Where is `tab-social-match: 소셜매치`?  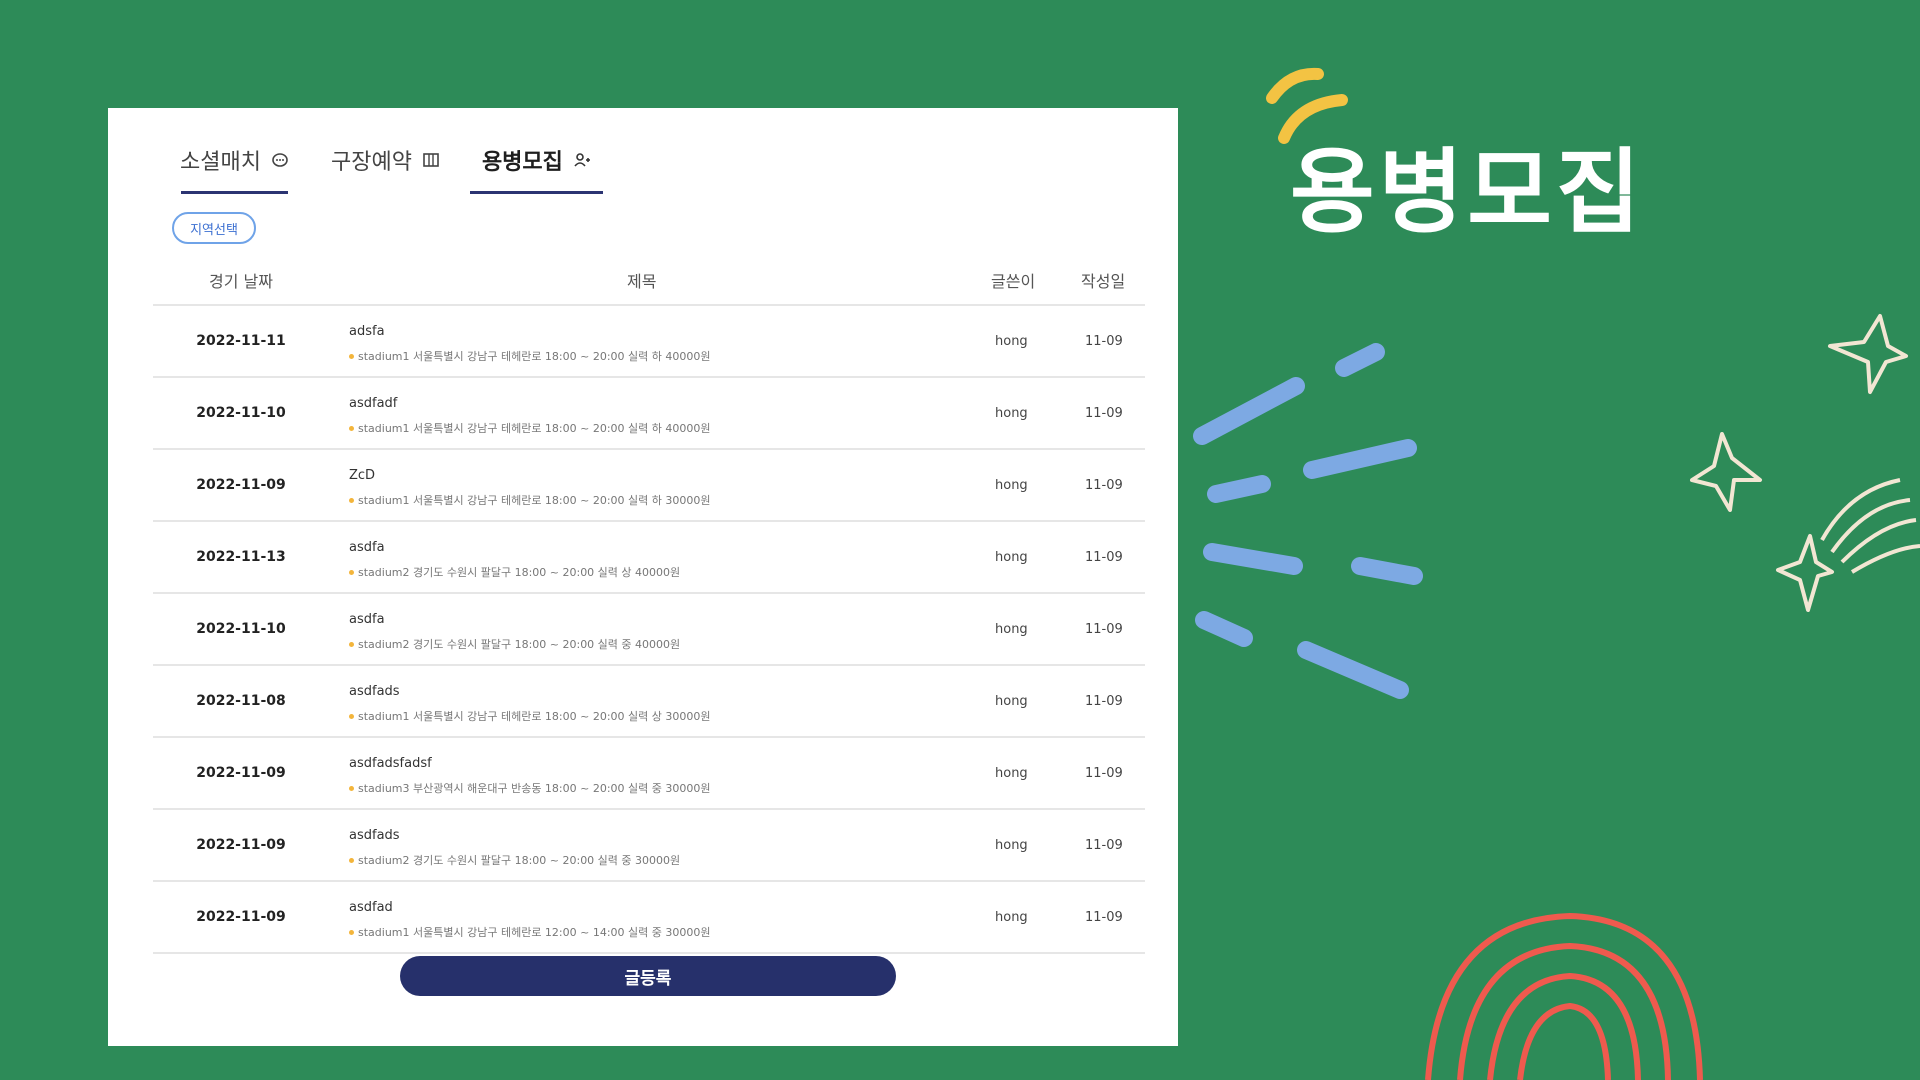
tab-social-match: 소셜매치 is located at coordinates (234, 162).